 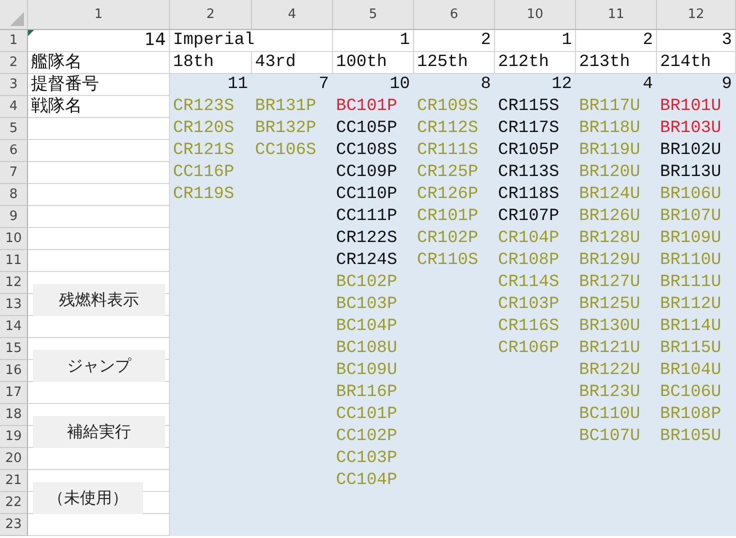 What do you see at coordinates (204, 107) in the screenshot?
I see `table-cell-text: CR123S` at bounding box center [204, 107].